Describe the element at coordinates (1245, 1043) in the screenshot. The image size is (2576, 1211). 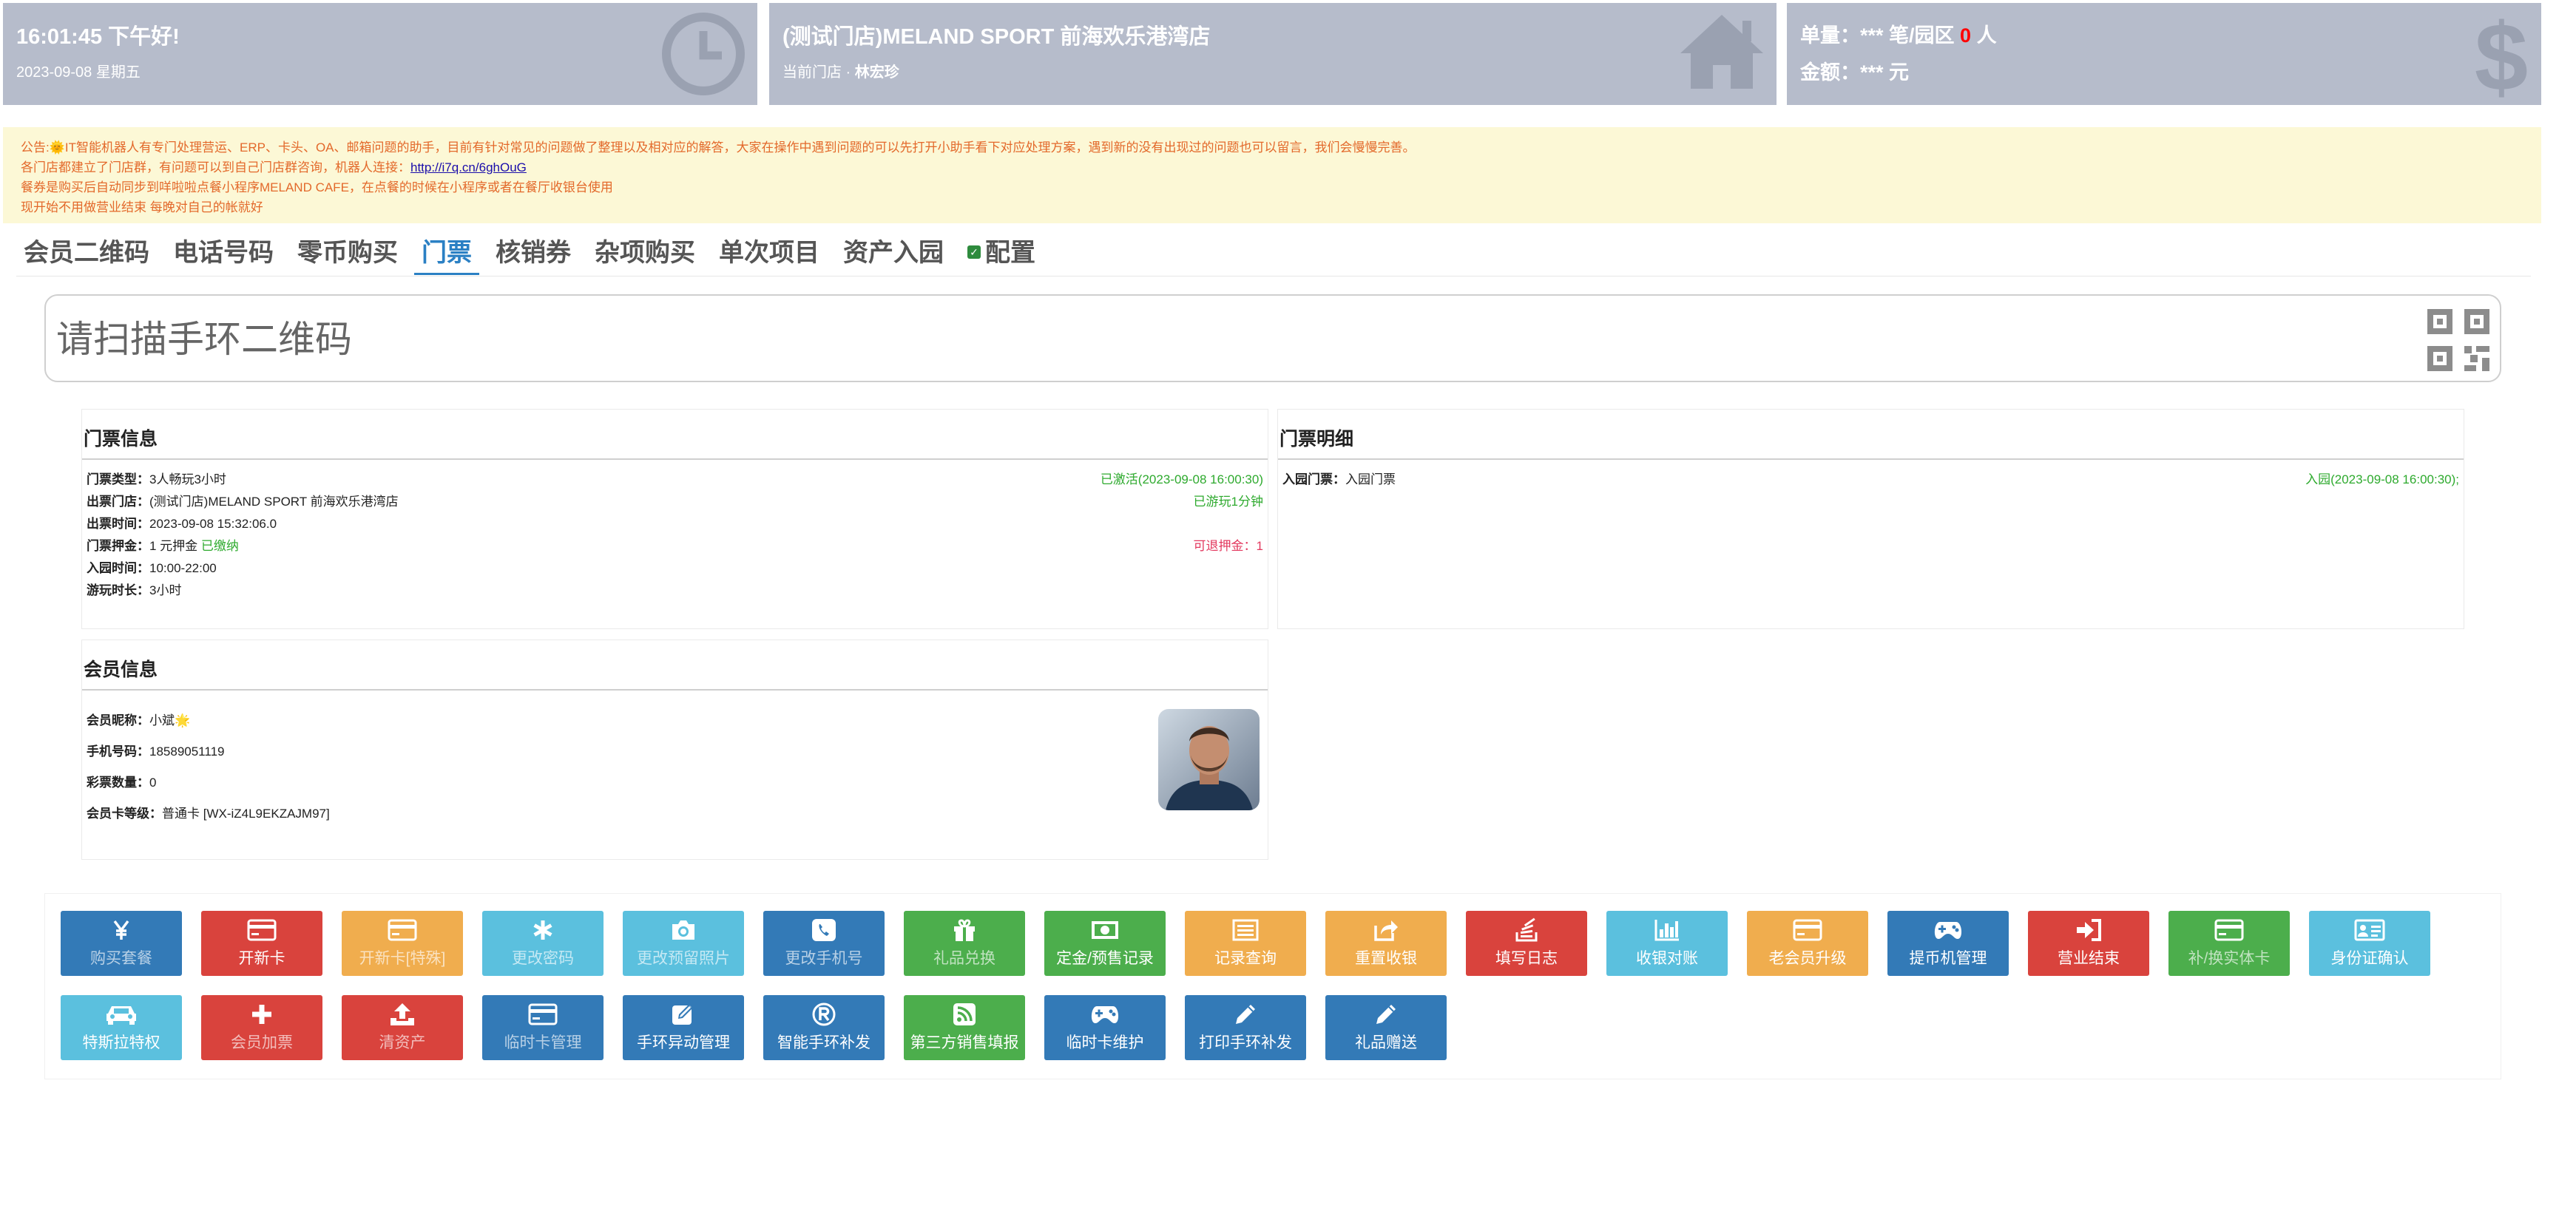
I see `action-button-label: 打印手环补发` at that location.